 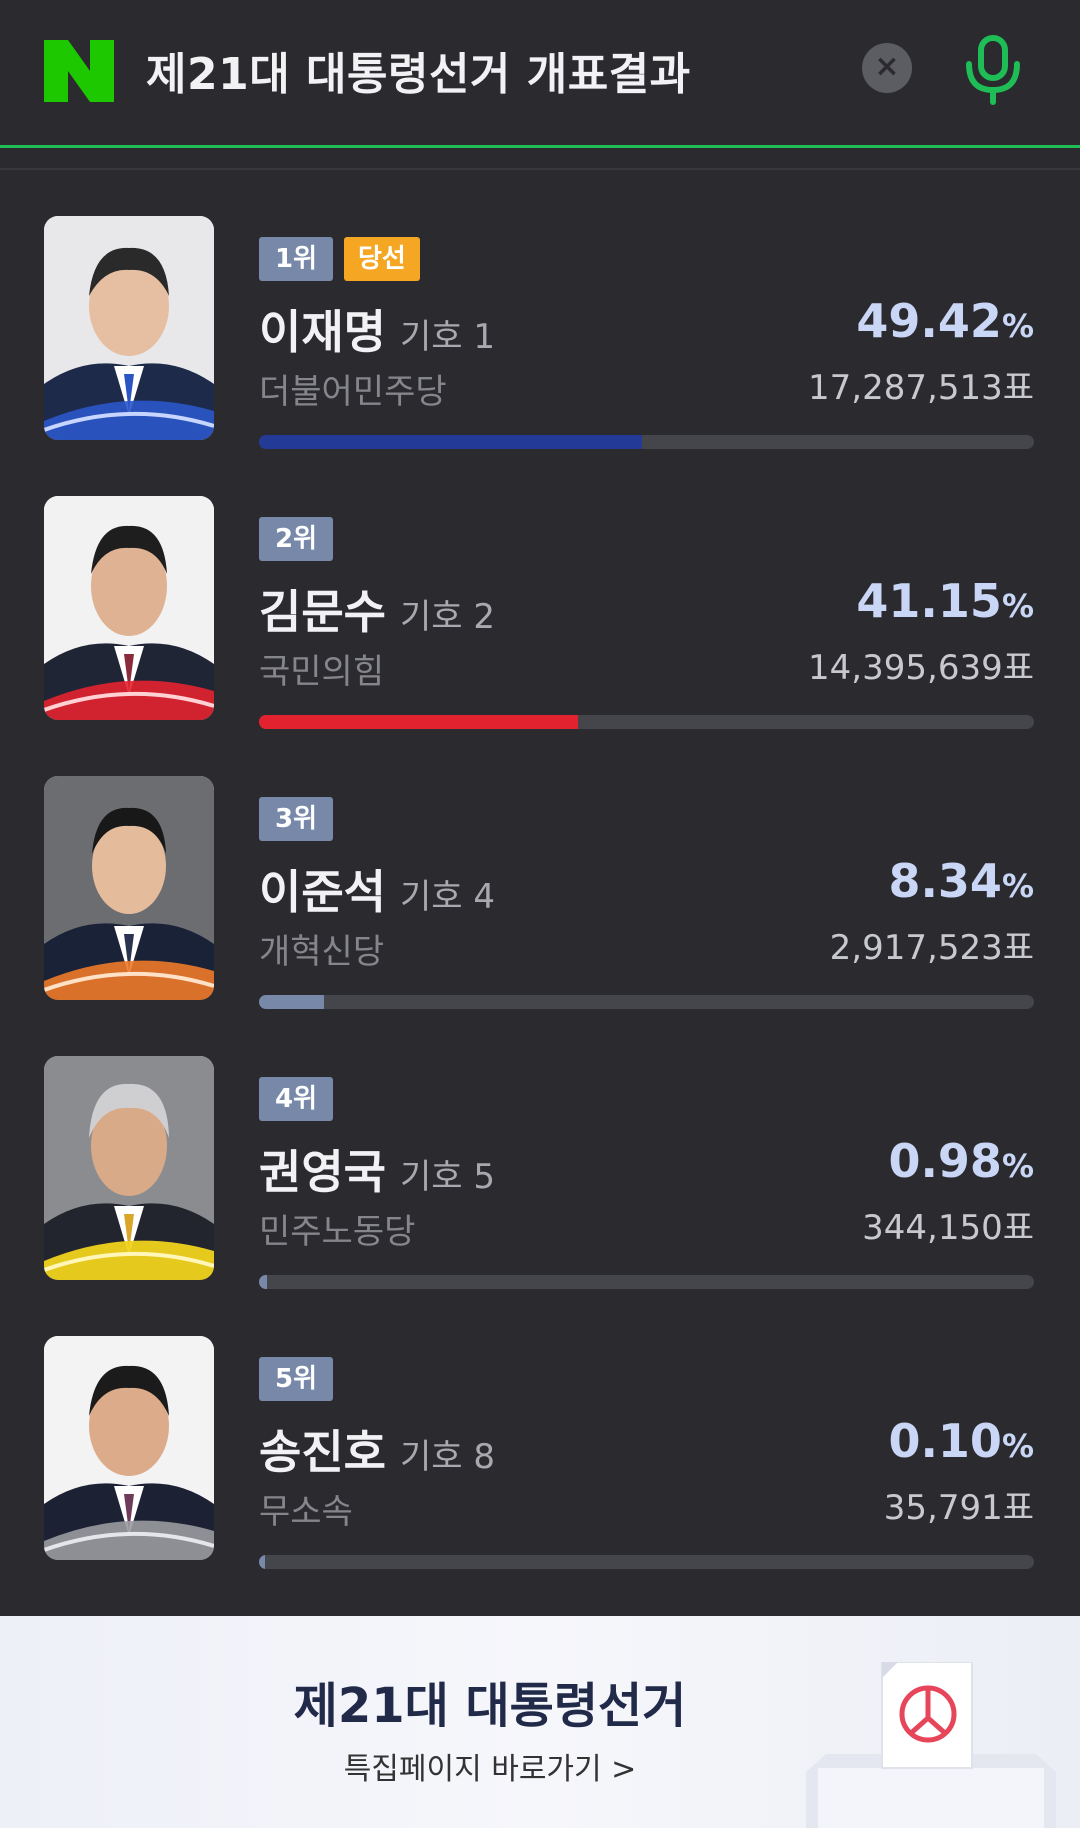 I want to click on candidate-number: 기호 8, so click(x=447, y=1457).